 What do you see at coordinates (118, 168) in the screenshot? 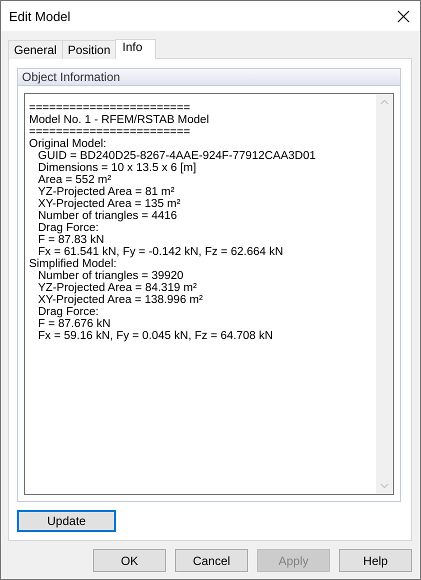
I see `info-line: Dimensions = 10 x 13.5 x 6 [m]` at bounding box center [118, 168].